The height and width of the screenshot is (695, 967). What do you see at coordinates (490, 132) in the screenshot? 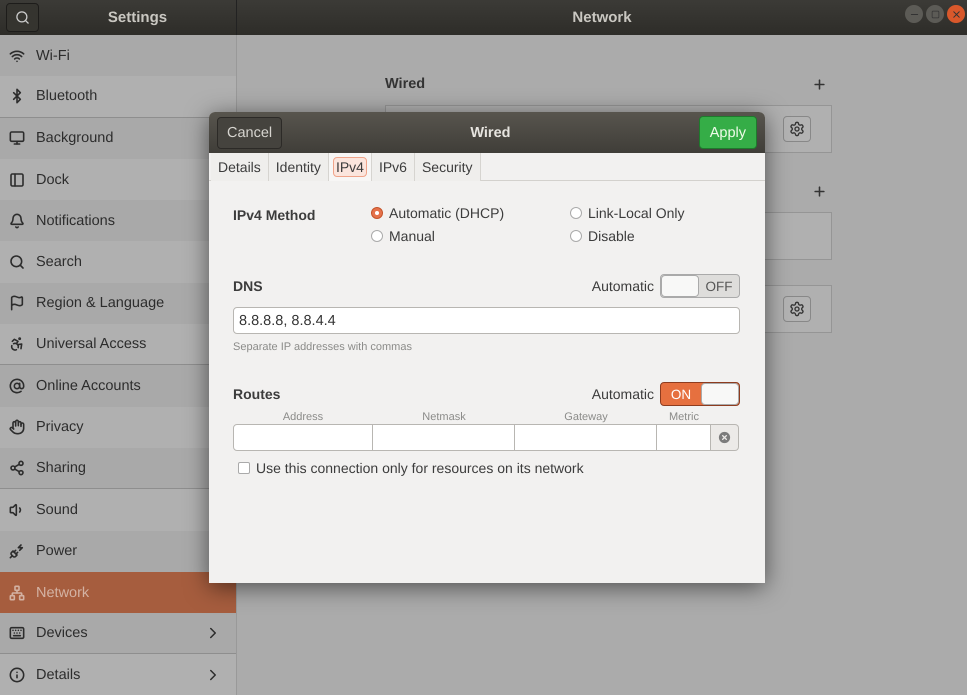
I see `dialog-title: Wired` at bounding box center [490, 132].